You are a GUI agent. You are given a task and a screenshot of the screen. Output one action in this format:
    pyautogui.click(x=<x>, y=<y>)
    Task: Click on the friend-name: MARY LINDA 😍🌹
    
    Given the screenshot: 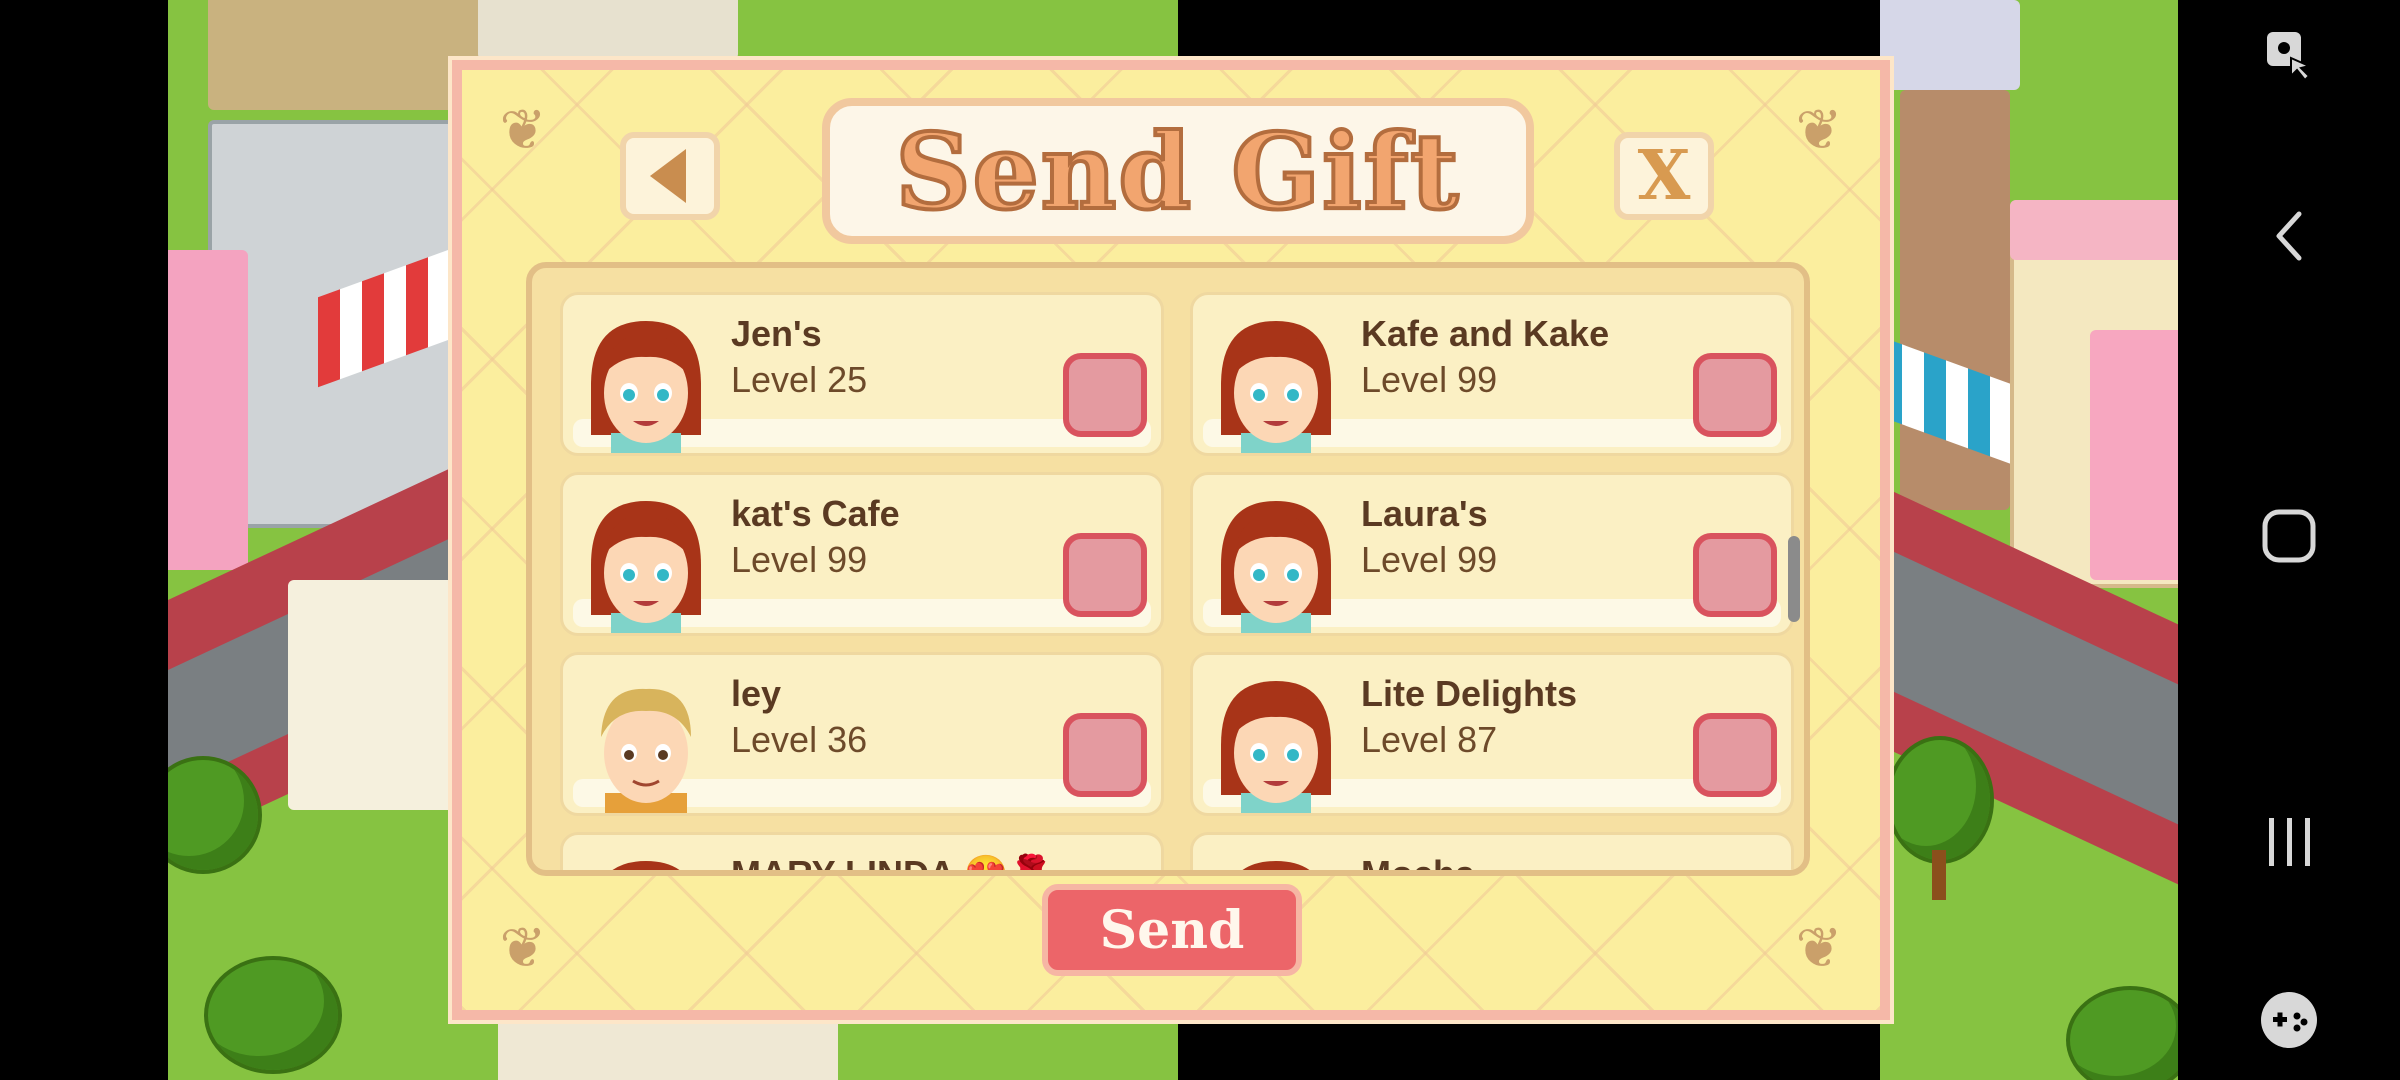 What is the action you would take?
    pyautogui.click(x=892, y=864)
    